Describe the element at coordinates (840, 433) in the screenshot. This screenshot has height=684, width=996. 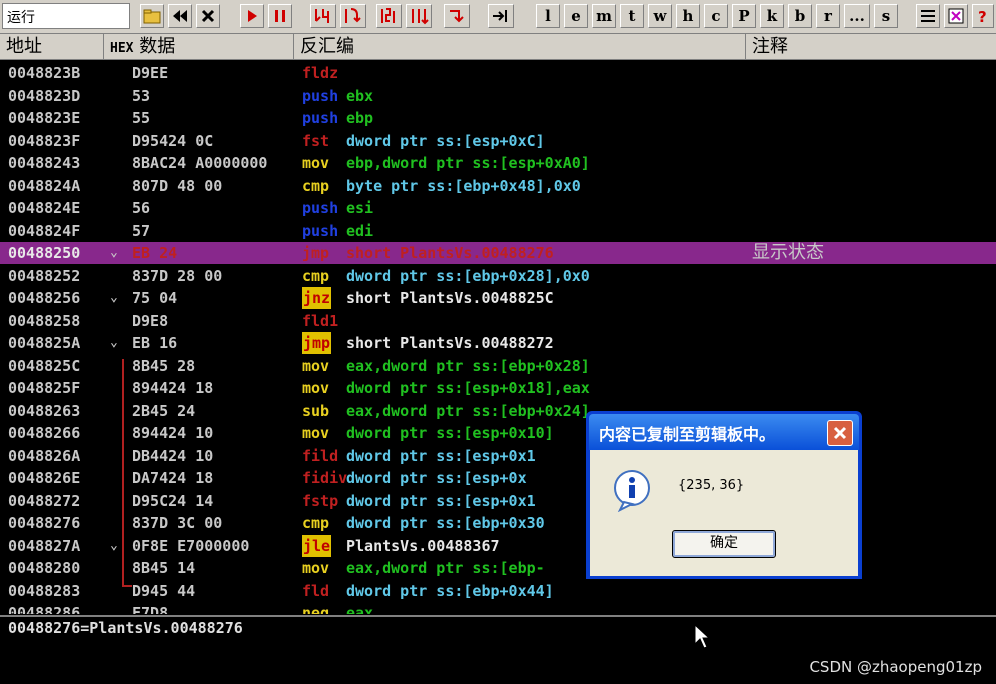
I see `dialog-close-button` at that location.